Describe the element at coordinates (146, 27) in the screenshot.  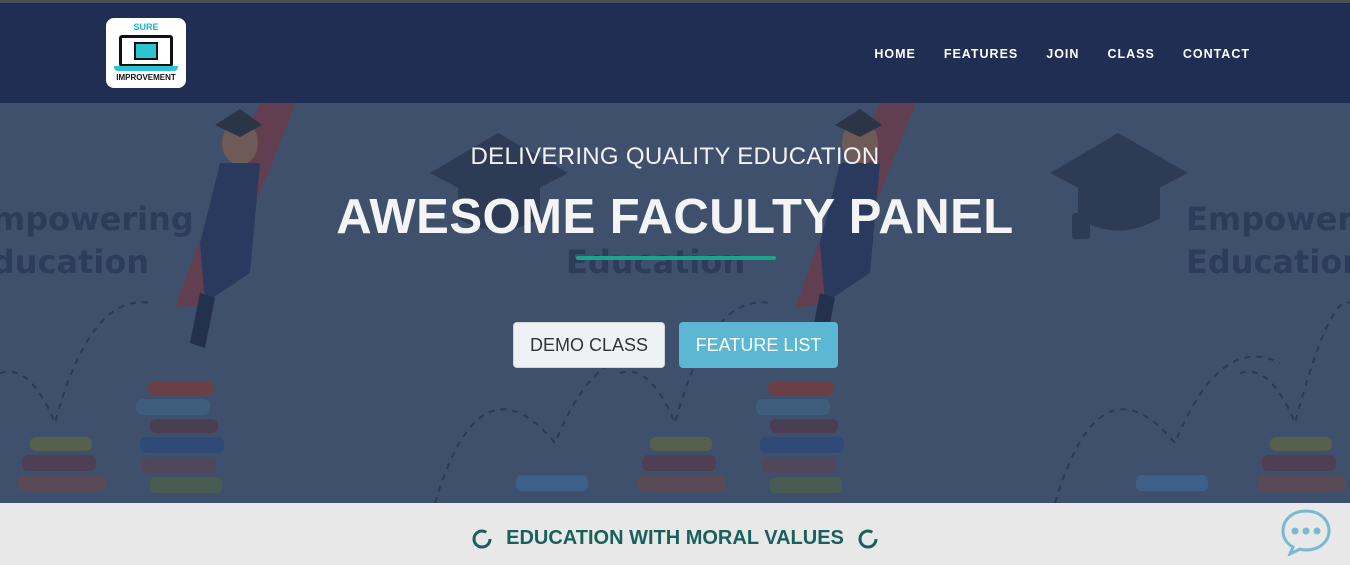
I see `logo-top-text: SURE` at that location.